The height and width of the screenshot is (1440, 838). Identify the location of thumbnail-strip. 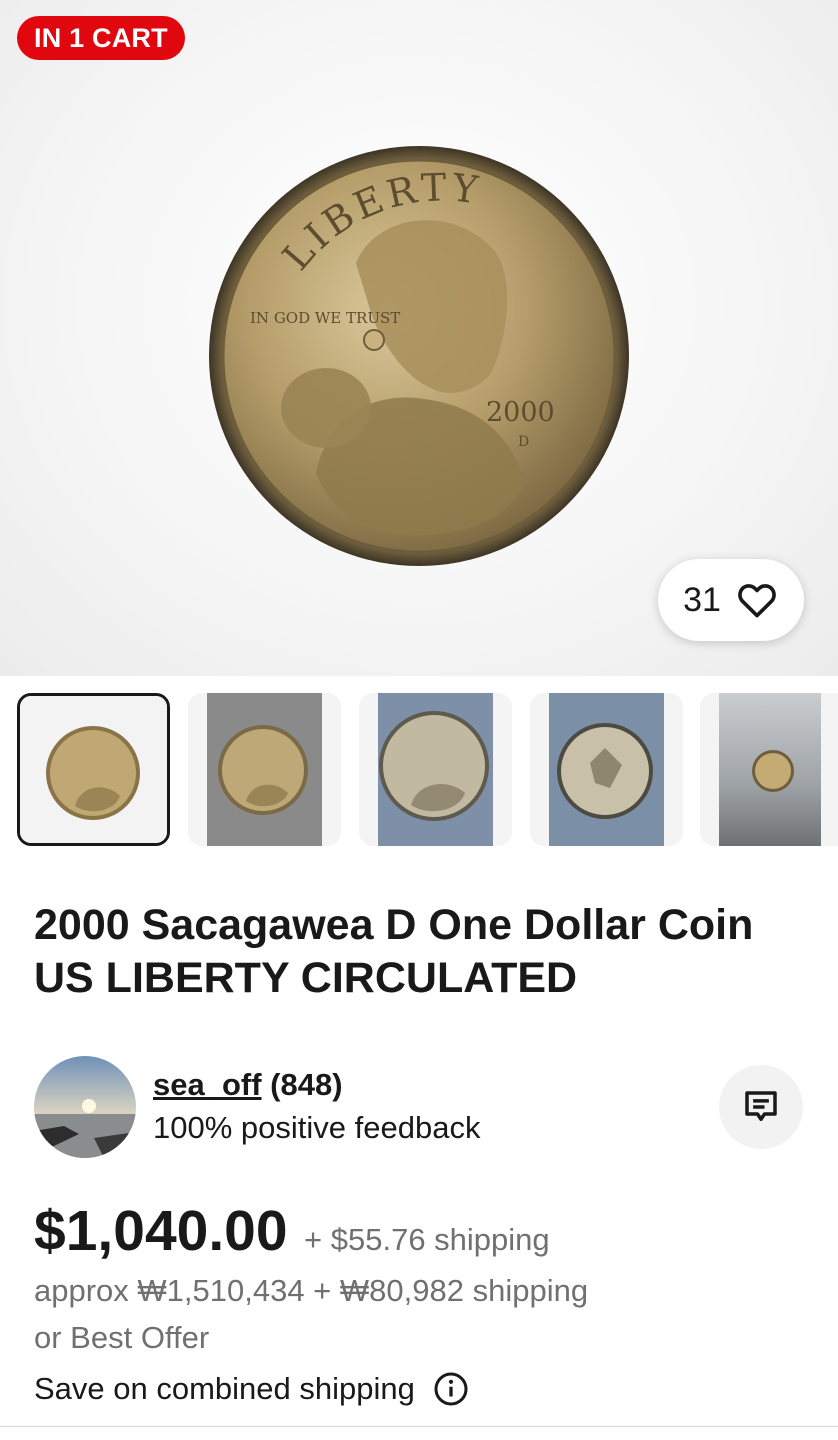
(419, 770).